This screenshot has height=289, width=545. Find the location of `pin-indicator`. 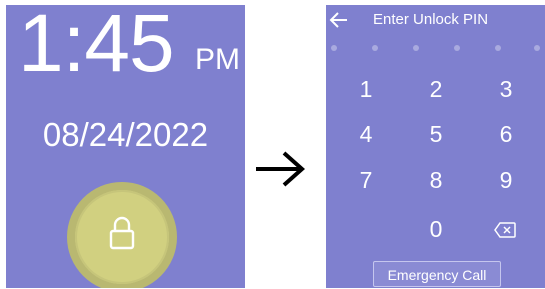

pin-indicator is located at coordinates (435, 50).